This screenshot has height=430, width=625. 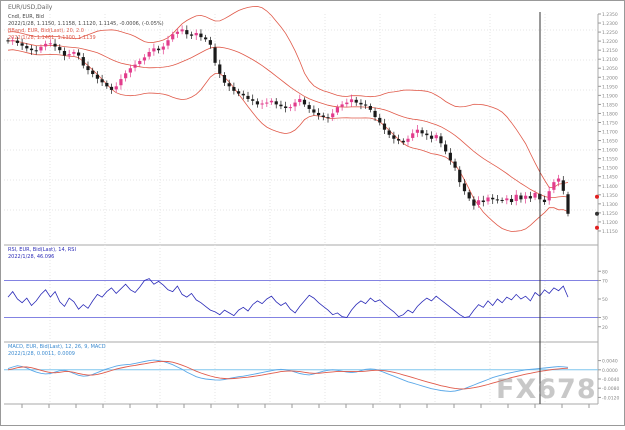 What do you see at coordinates (41, 354) in the screenshot?
I see `macd-legend-values: 2022/1/28, 0.0011, 0.0009` at bounding box center [41, 354].